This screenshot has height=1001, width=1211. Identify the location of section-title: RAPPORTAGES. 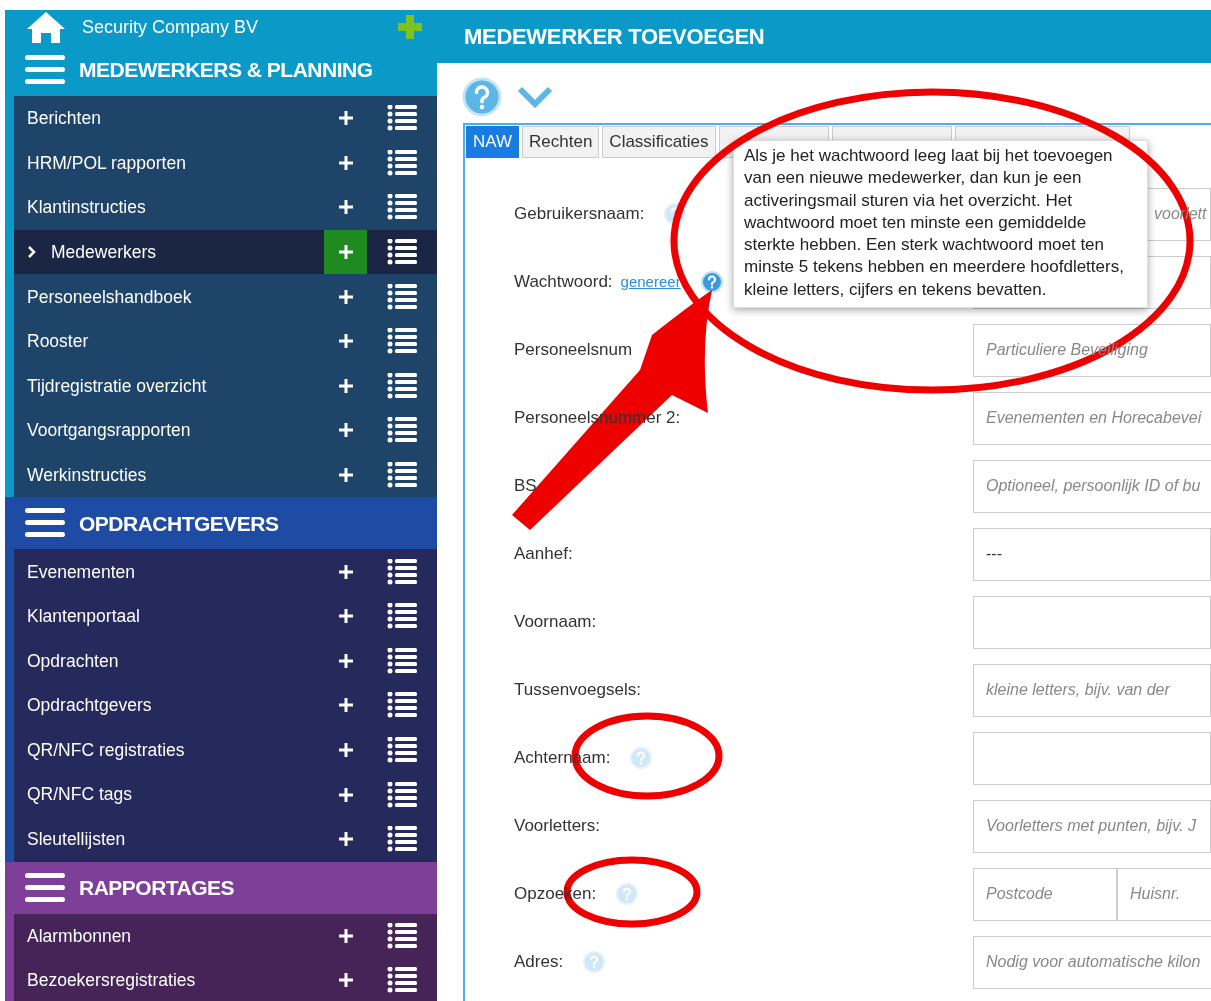
(157, 887).